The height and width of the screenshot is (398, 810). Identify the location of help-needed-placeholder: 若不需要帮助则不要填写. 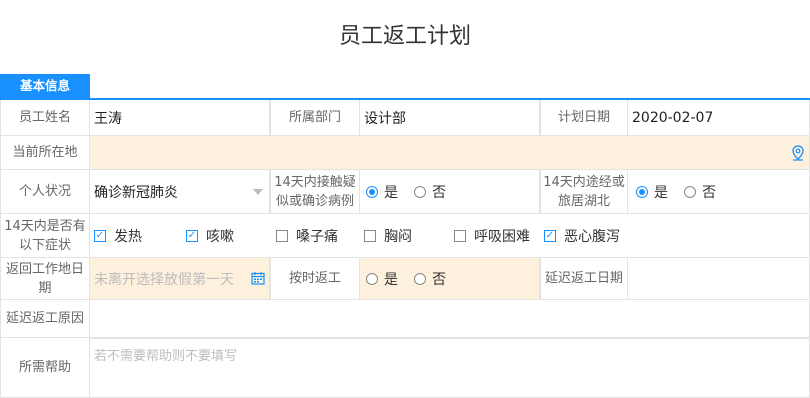
(166, 356).